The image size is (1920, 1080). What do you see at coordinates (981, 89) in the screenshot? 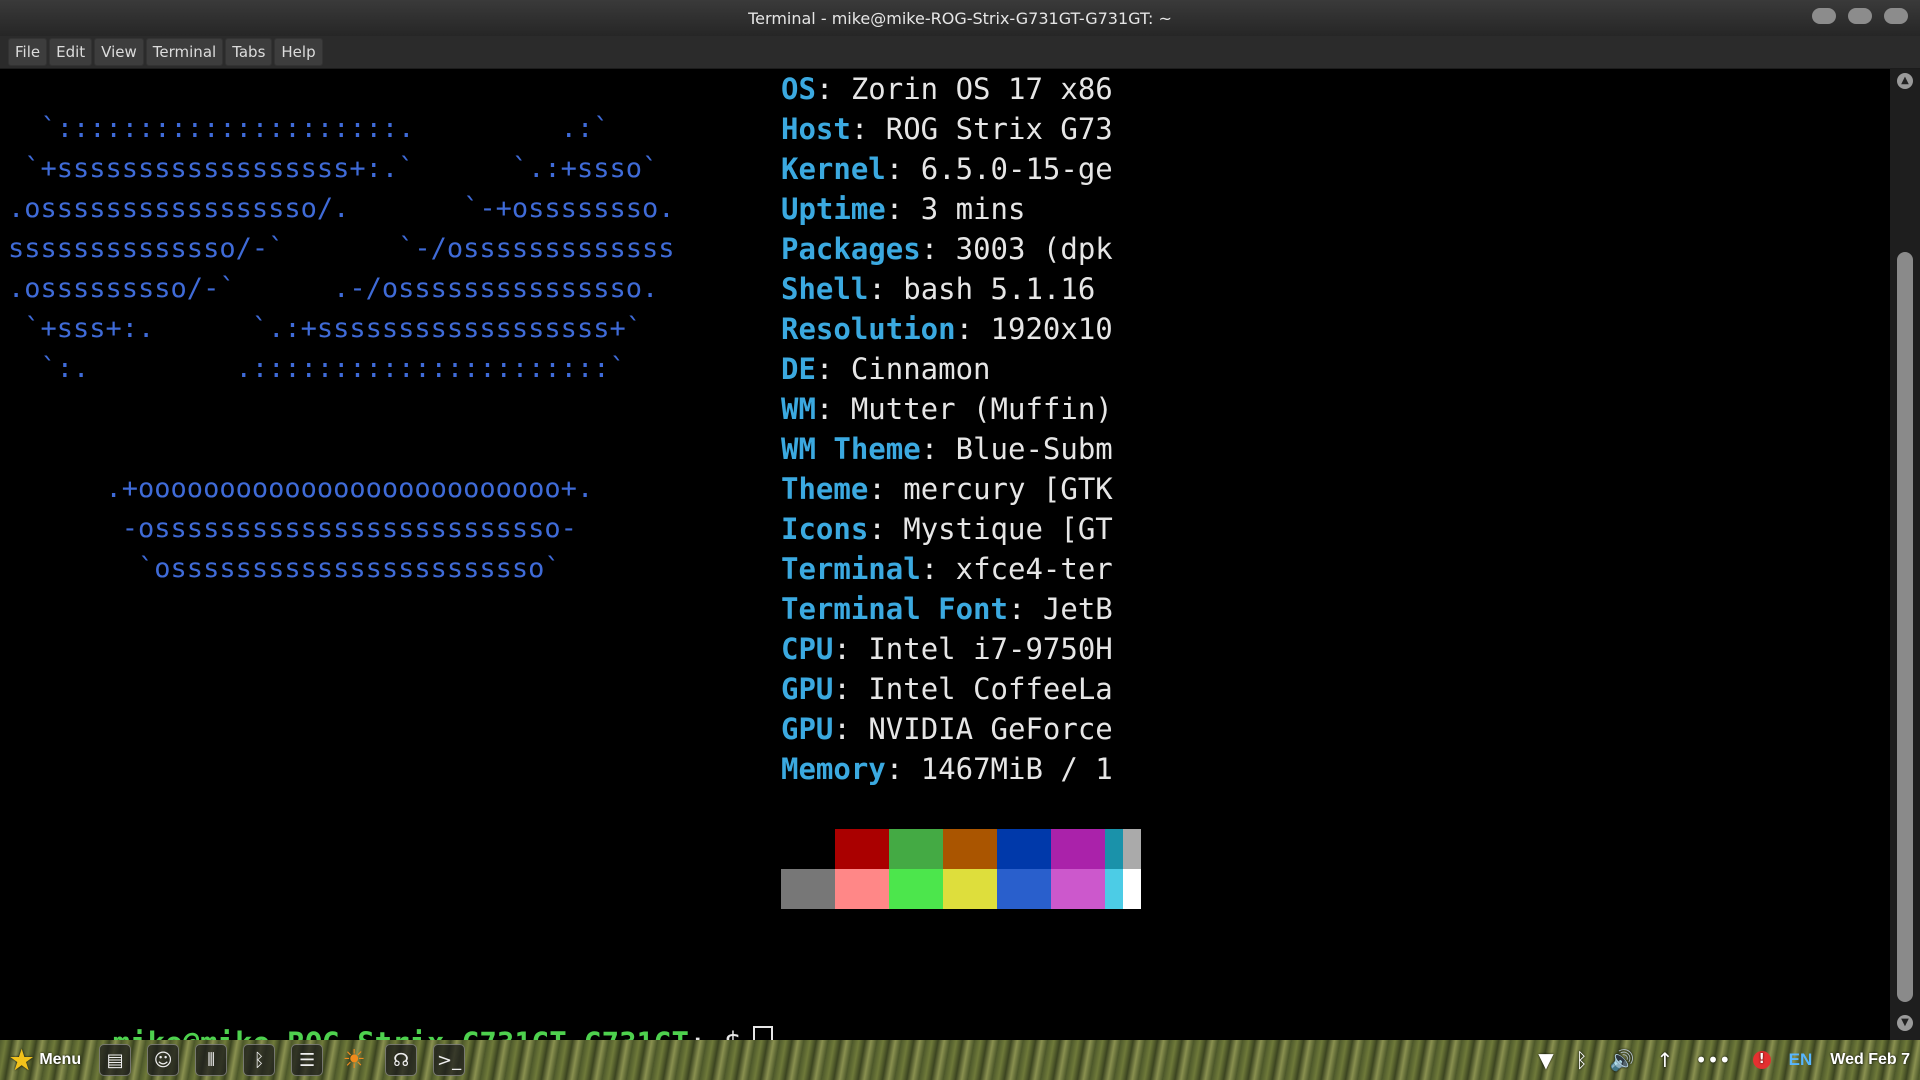
I see `info-value: Zorin OS 17 x86` at bounding box center [981, 89].